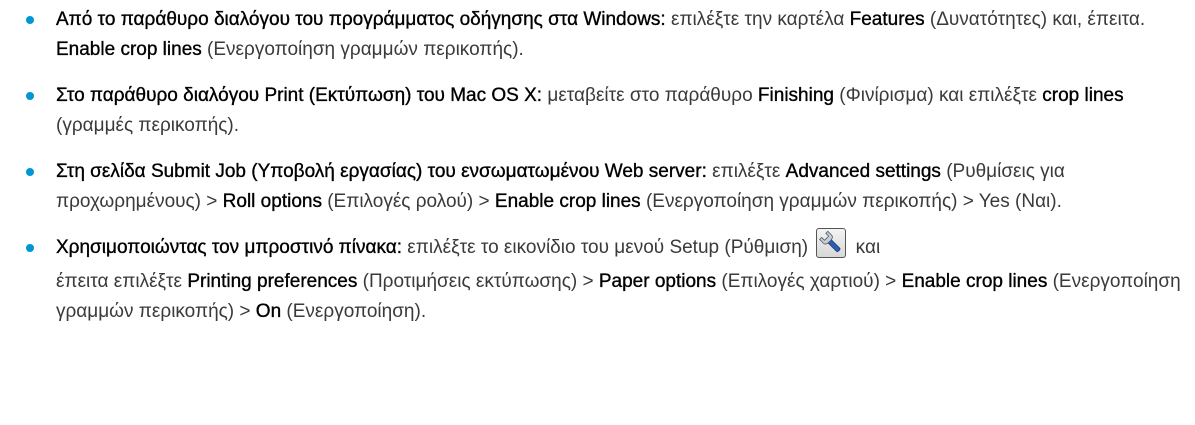 The width and height of the screenshot is (1195, 425). What do you see at coordinates (122, 281) in the screenshot?
I see `item-text: έπειτα επιλέξτε` at bounding box center [122, 281].